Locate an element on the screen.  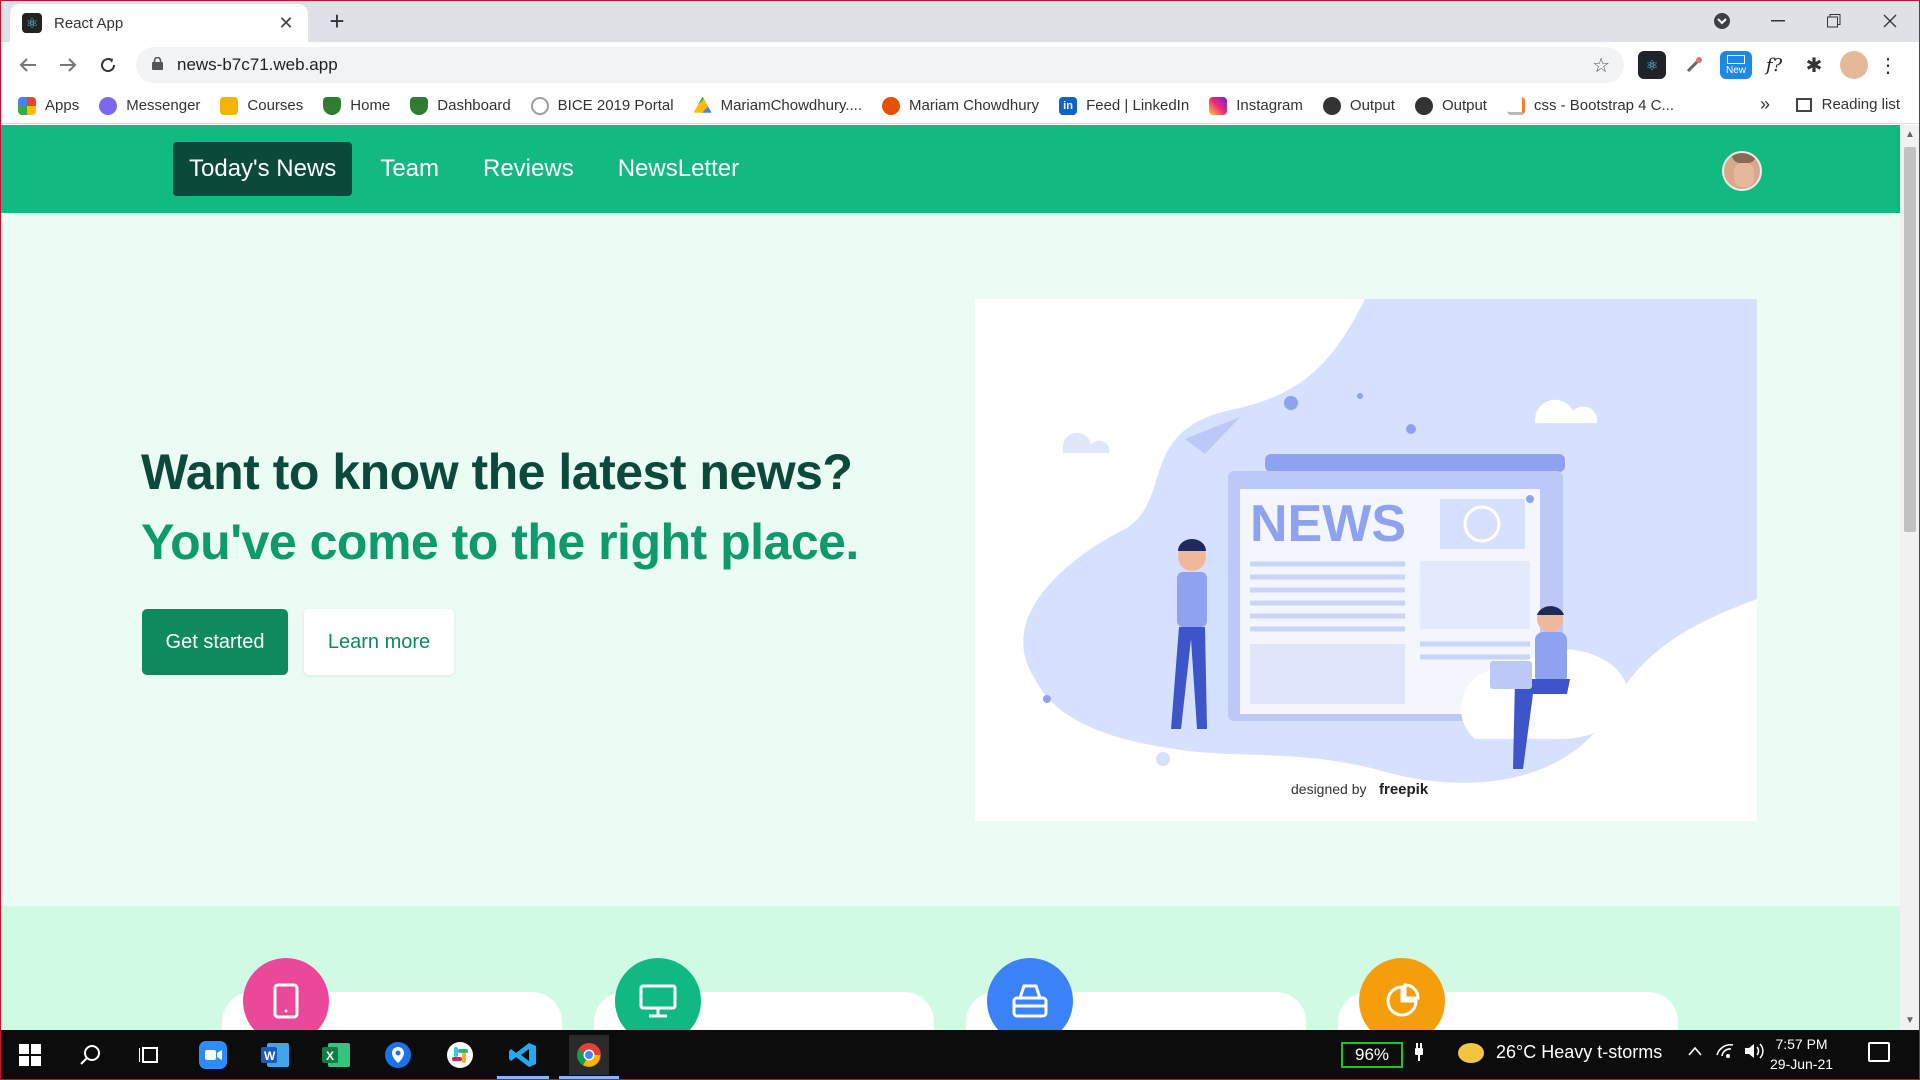
bookmark-dashboard: Dashboard is located at coordinates (460, 105).